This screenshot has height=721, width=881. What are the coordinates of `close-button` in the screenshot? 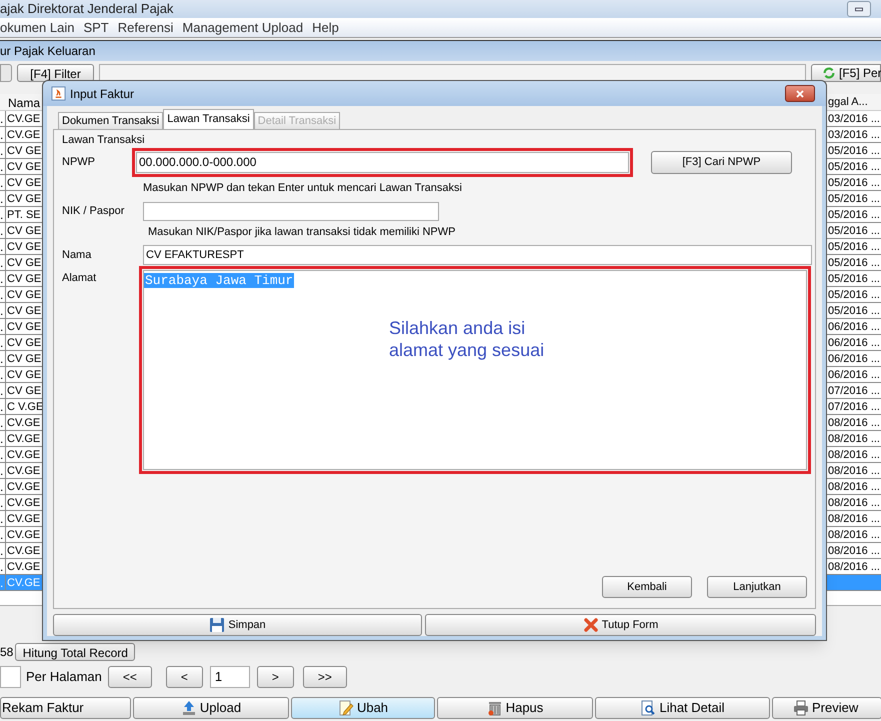 It's located at (800, 93).